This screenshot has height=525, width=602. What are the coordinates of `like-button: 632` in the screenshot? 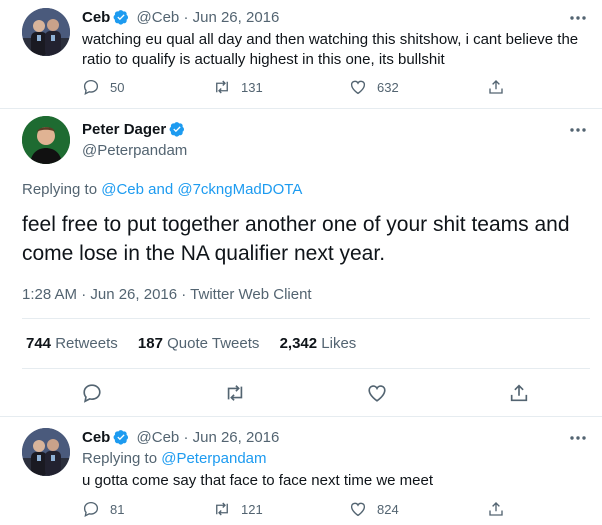 It's located at (374, 87).